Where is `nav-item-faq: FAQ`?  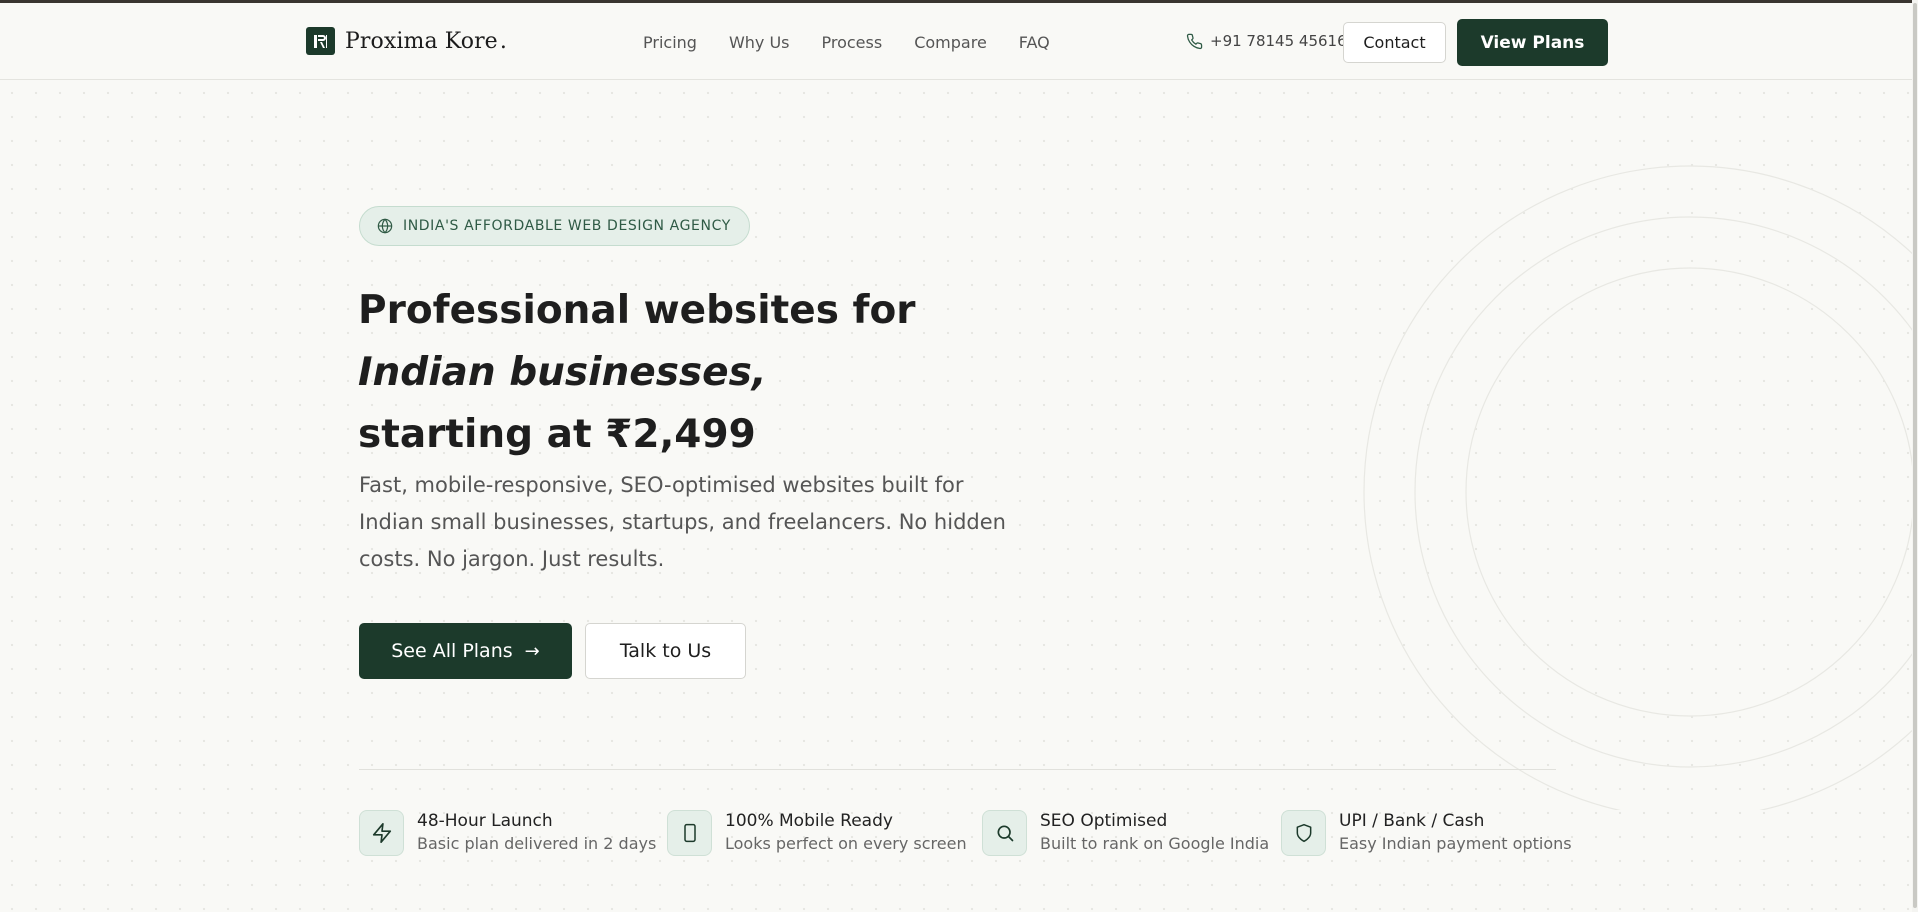
nav-item-faq: FAQ is located at coordinates (1034, 42).